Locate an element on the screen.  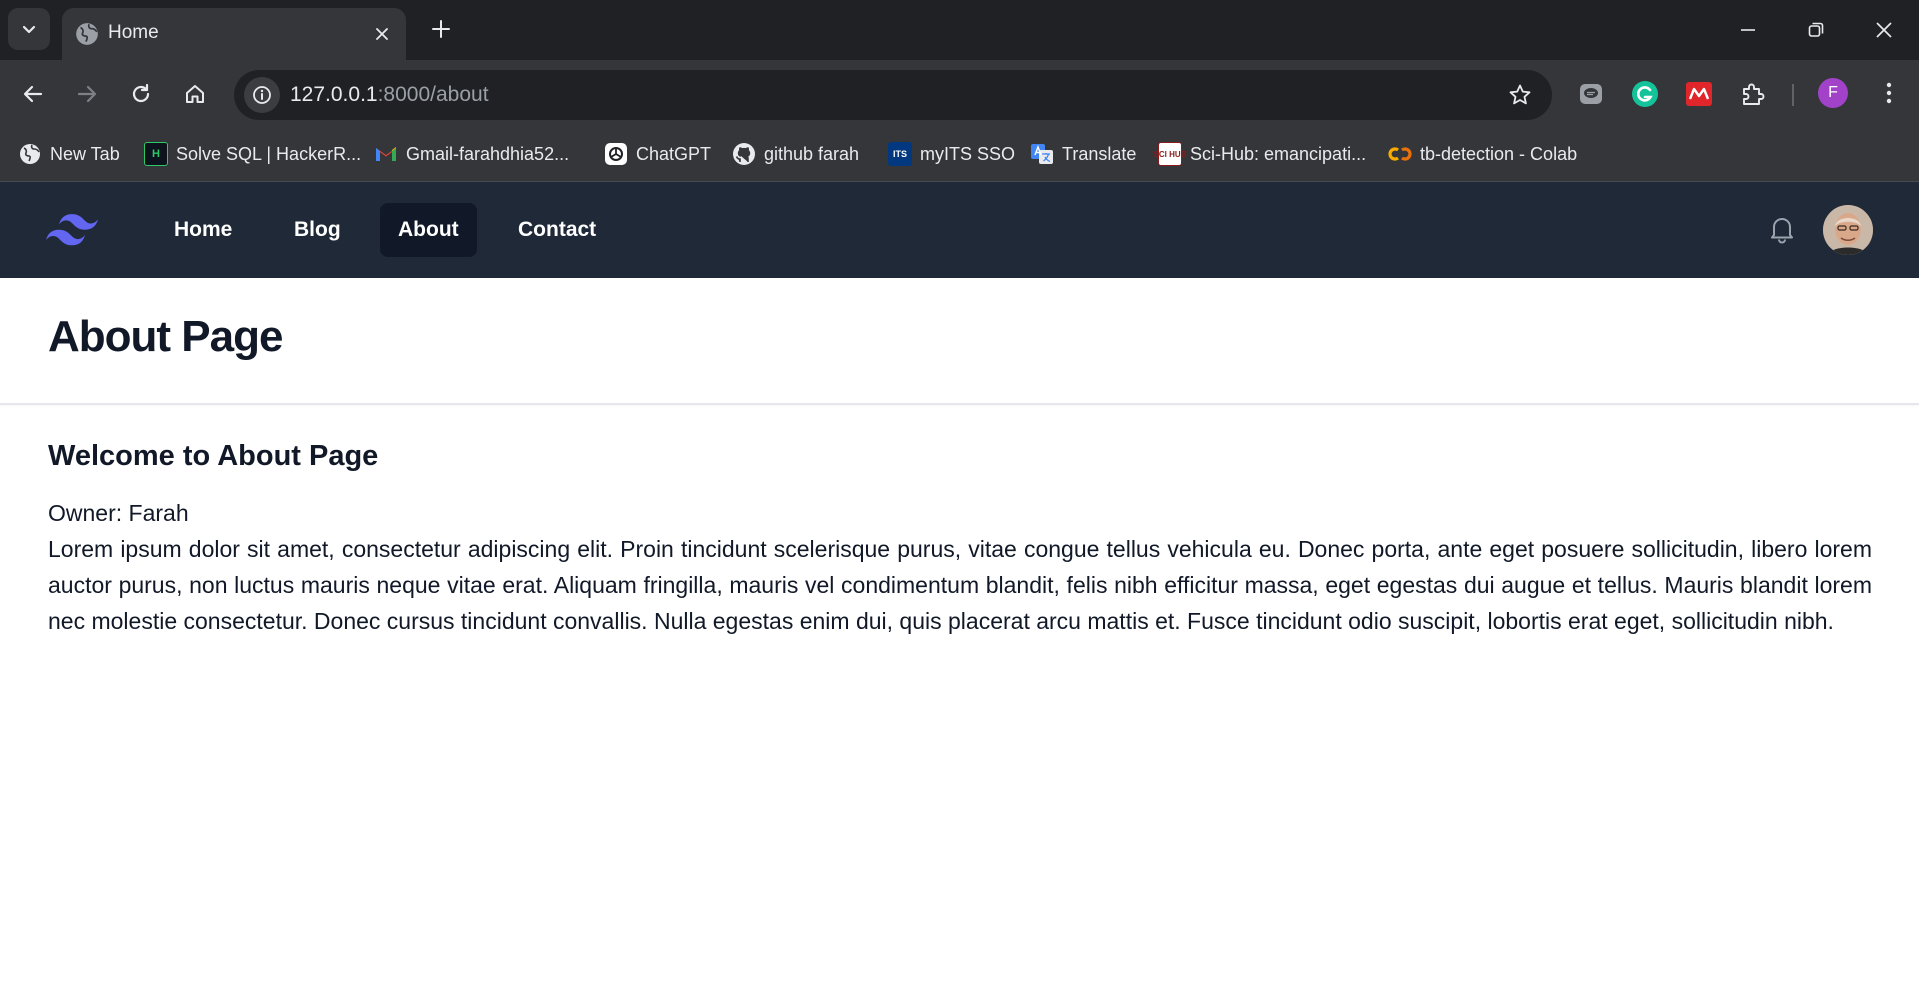
hackerrank-icon: H is located at coordinates (156, 154).